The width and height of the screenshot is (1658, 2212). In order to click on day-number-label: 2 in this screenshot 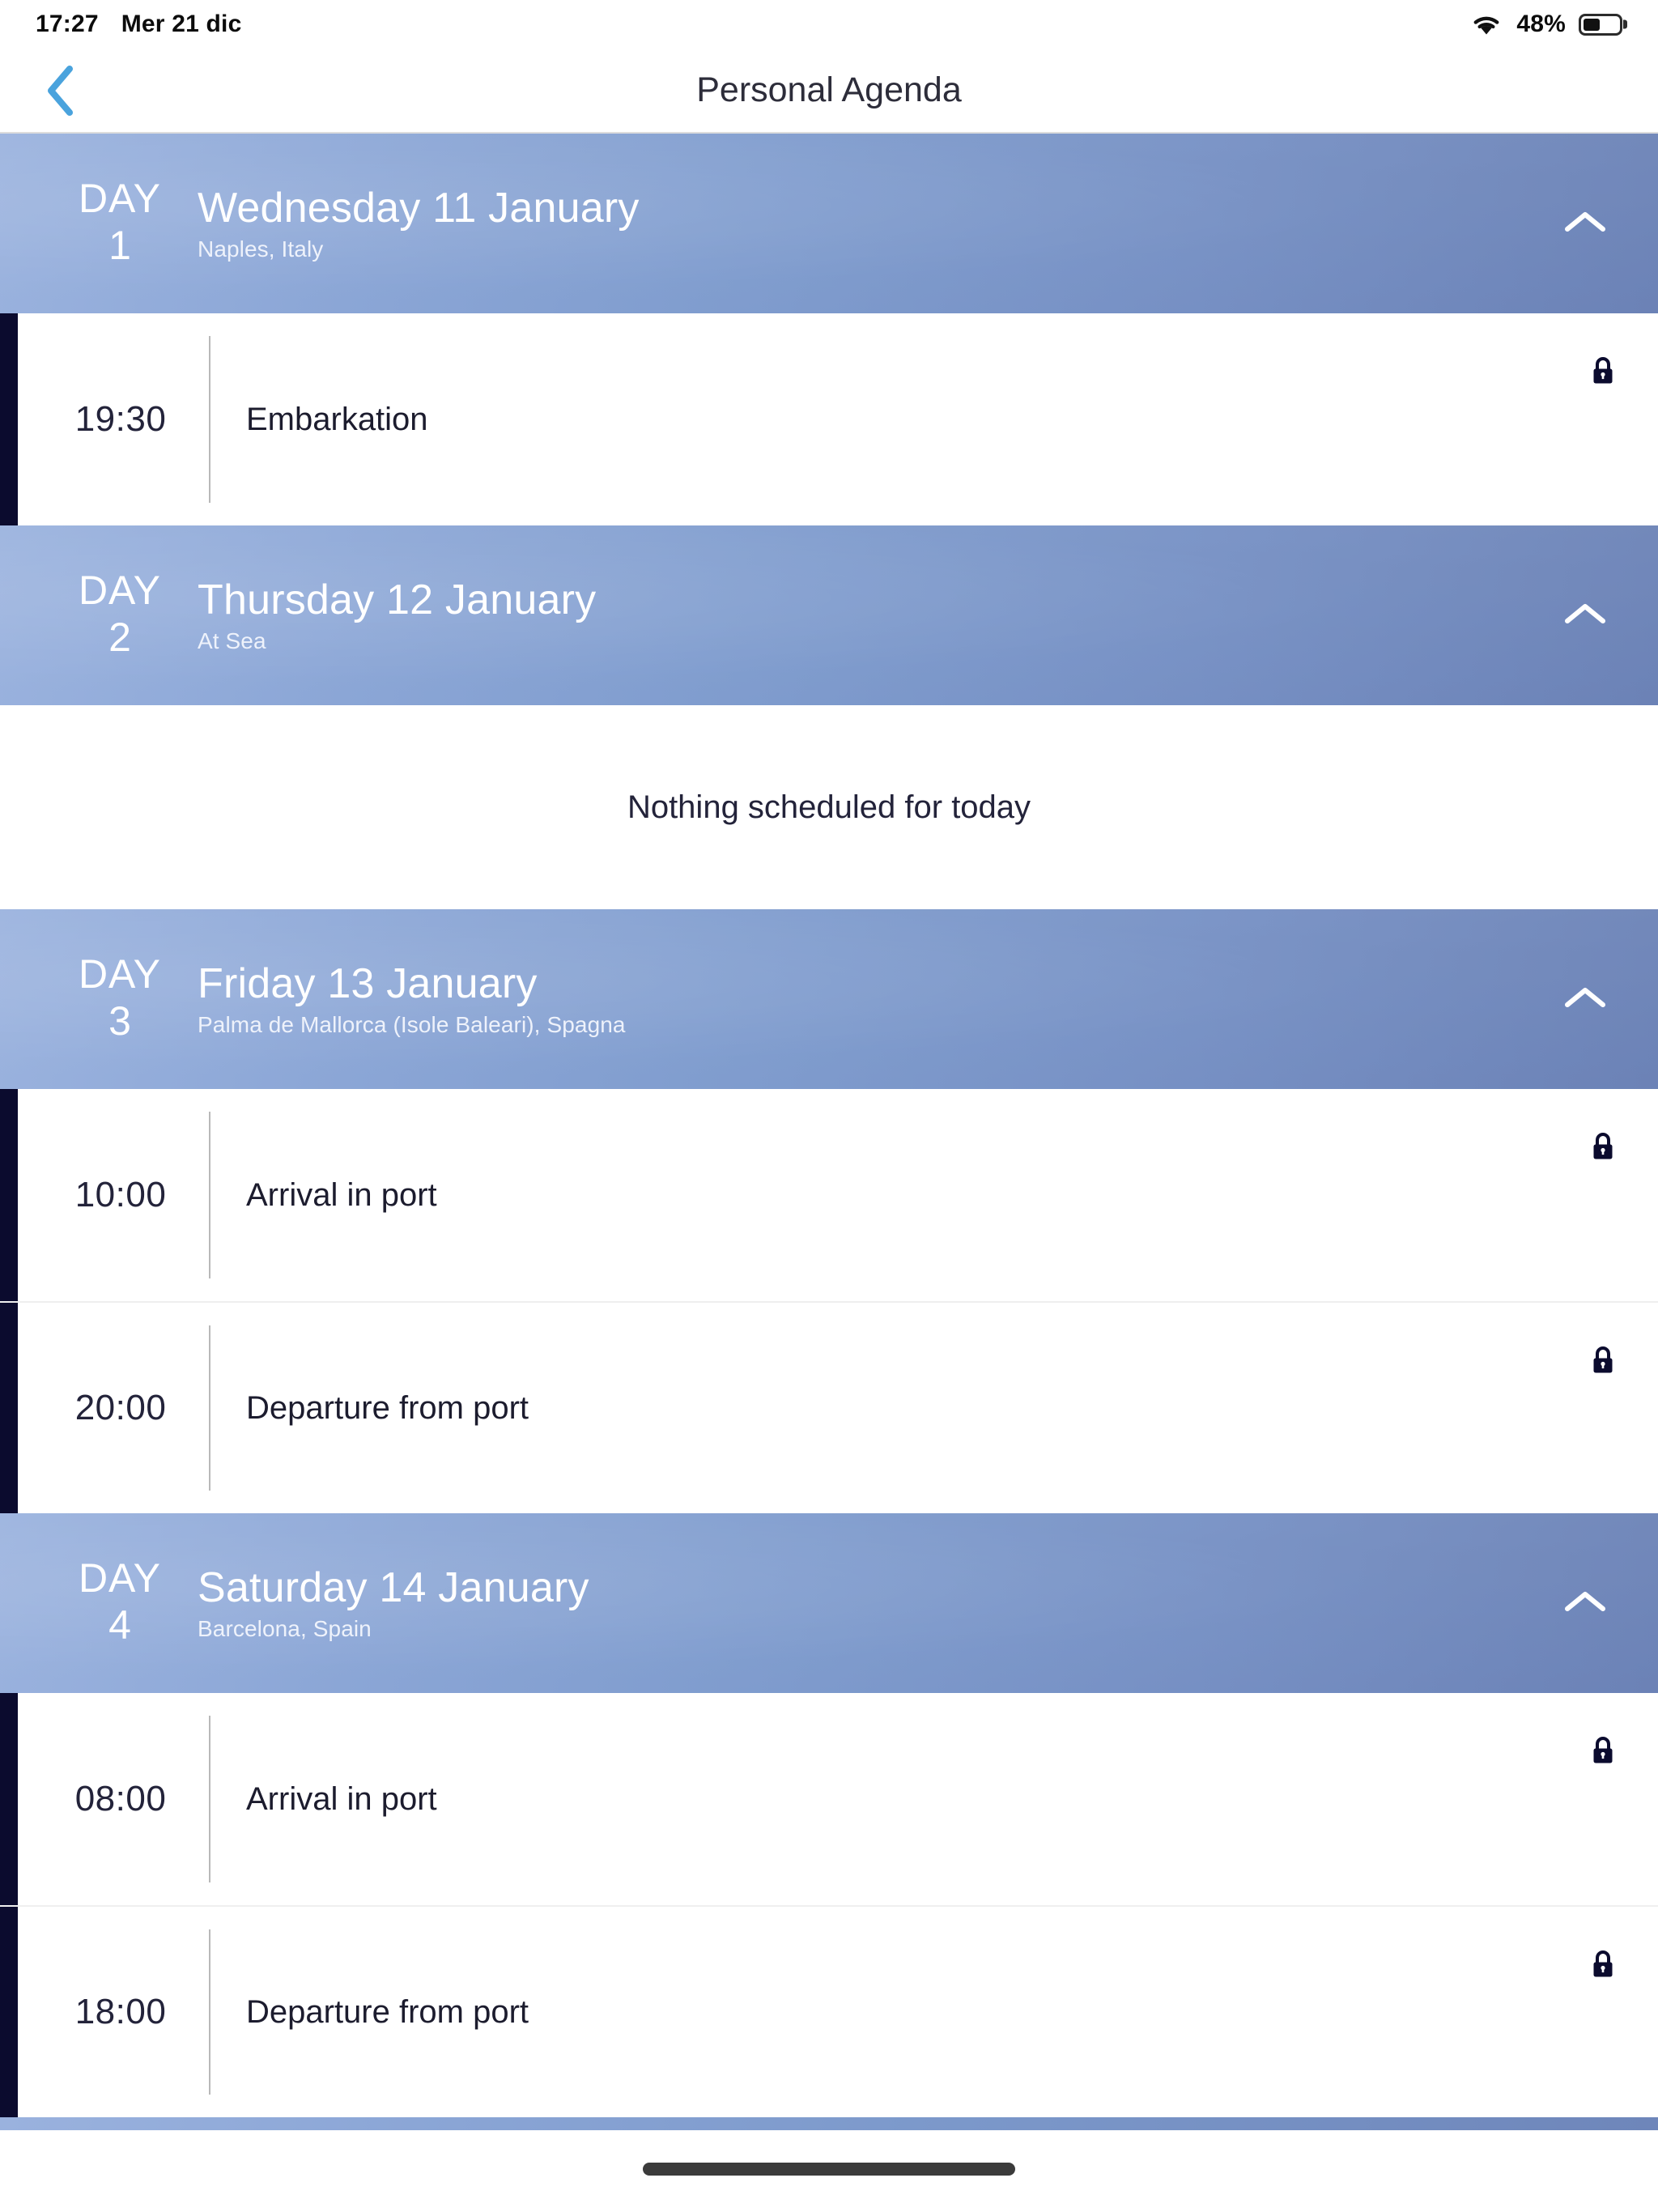, I will do `click(119, 637)`.